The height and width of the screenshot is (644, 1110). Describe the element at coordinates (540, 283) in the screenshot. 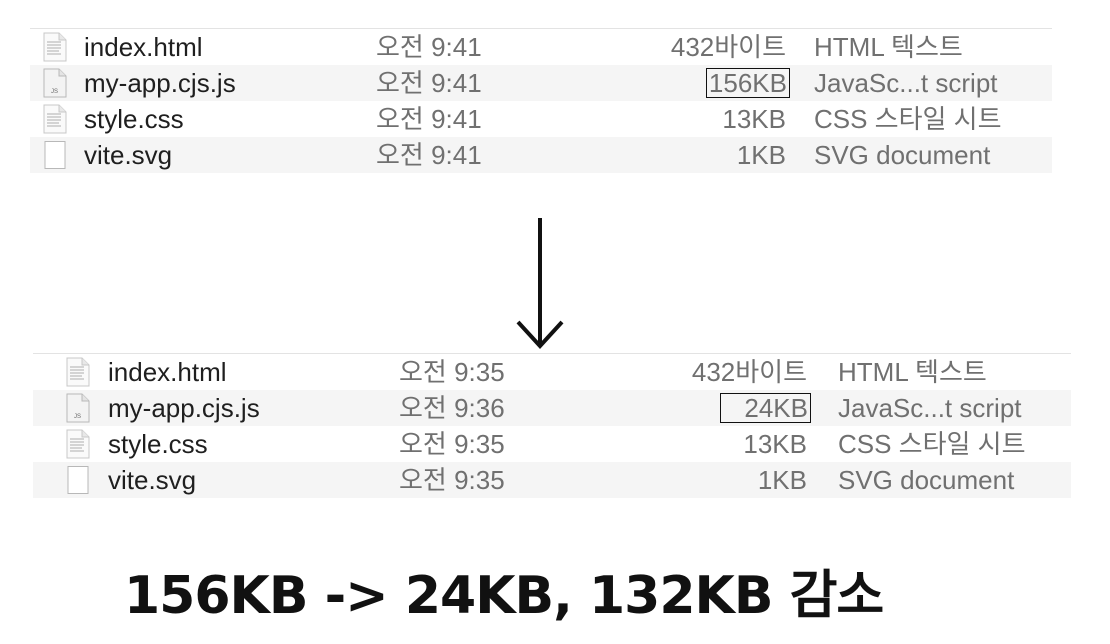

I see `down-arrow-icon` at that location.